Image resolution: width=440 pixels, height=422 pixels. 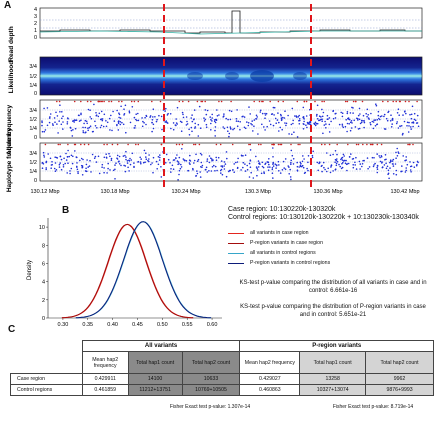 I want to click on fisher-p-text: Fisher Exact test p-value: 8.719e-14, so click(x=373, y=407).